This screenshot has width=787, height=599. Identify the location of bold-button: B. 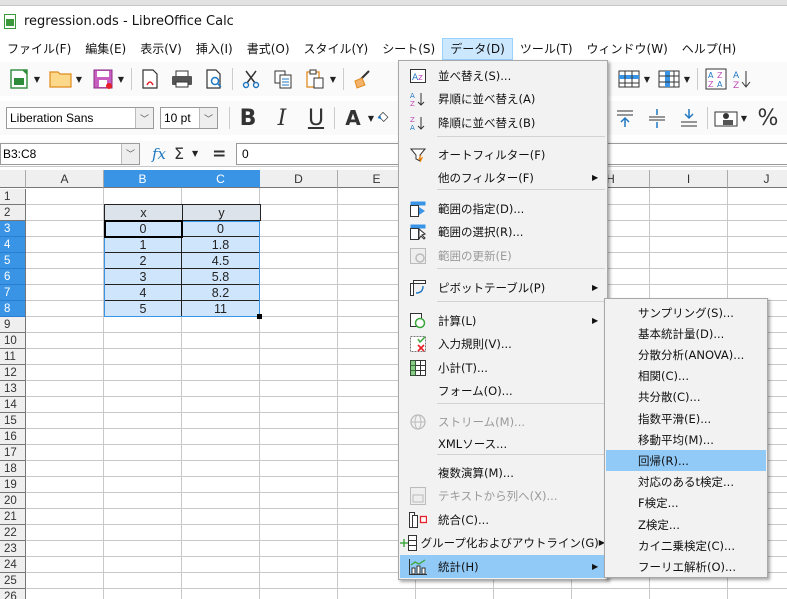
(248, 118).